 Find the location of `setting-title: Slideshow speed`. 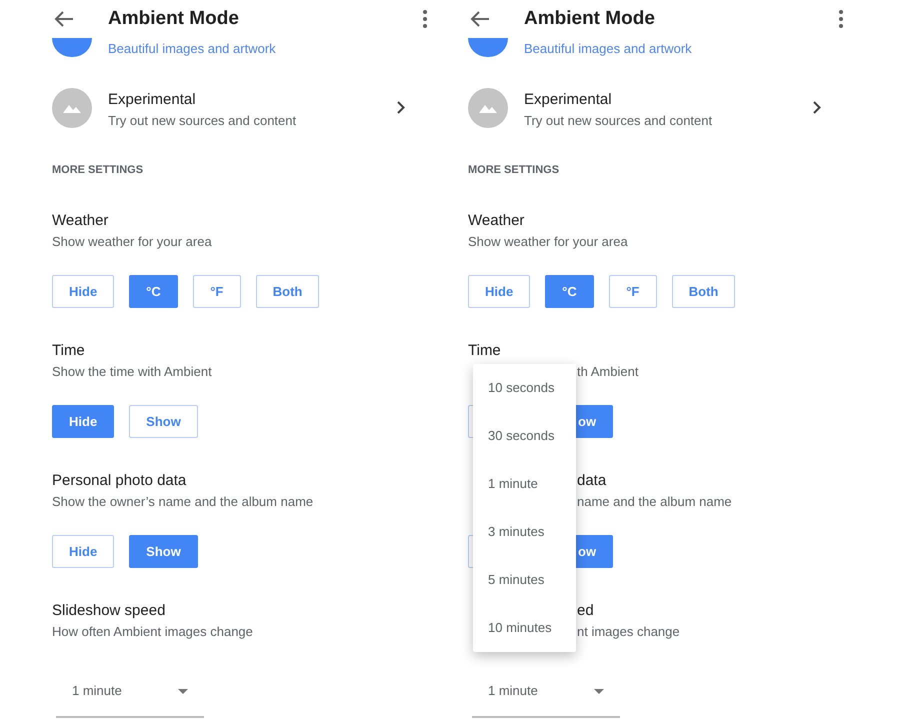

setting-title: Slideshow speed is located at coordinates (109, 610).